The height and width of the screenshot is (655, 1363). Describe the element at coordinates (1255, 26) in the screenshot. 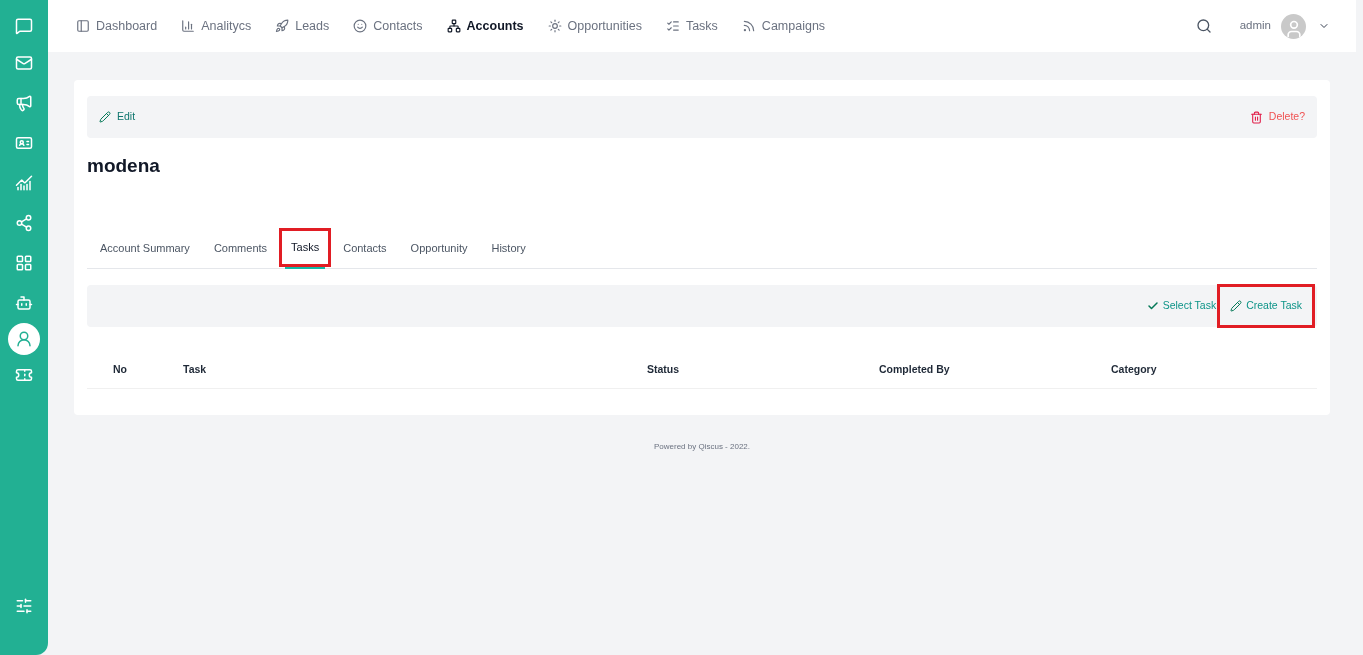

I see `user-name: admin` at that location.